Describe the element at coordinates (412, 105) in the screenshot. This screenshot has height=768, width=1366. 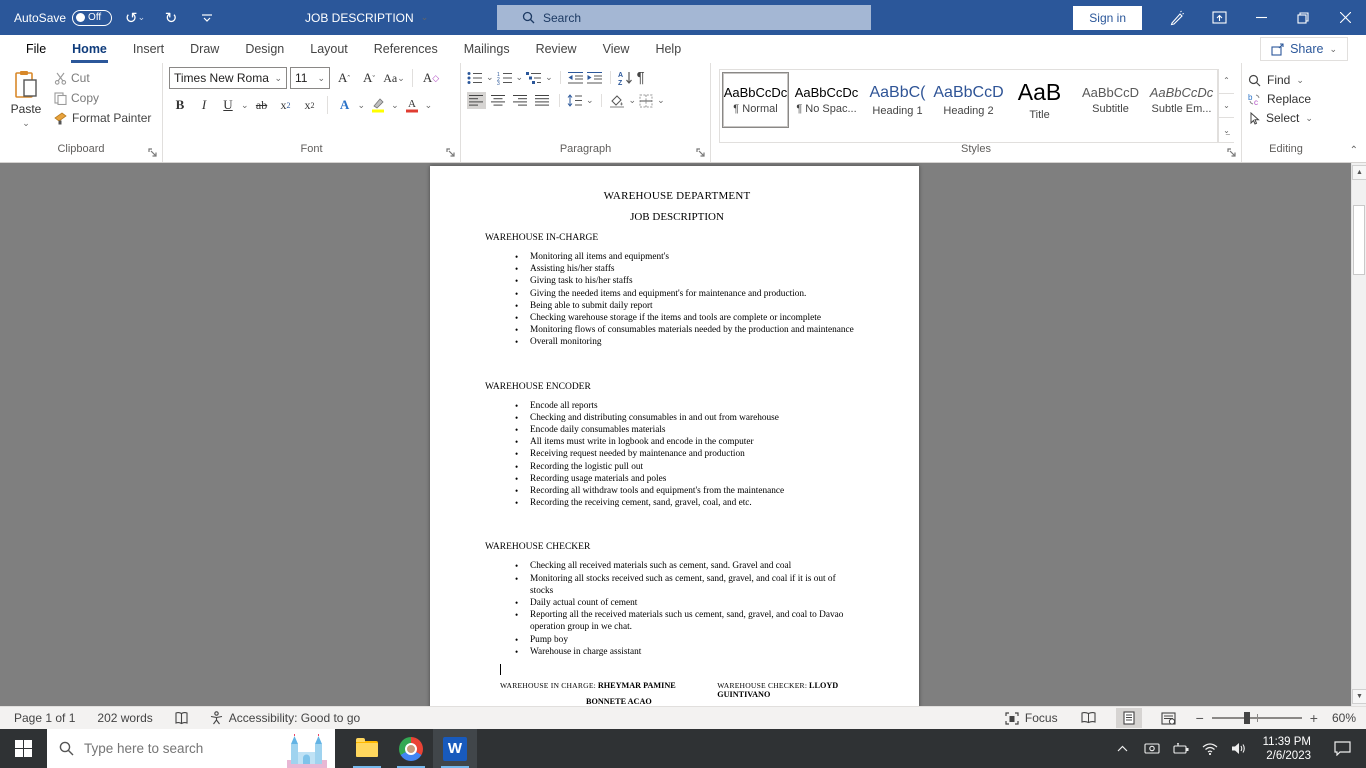
I see `font-color-button: A` at that location.